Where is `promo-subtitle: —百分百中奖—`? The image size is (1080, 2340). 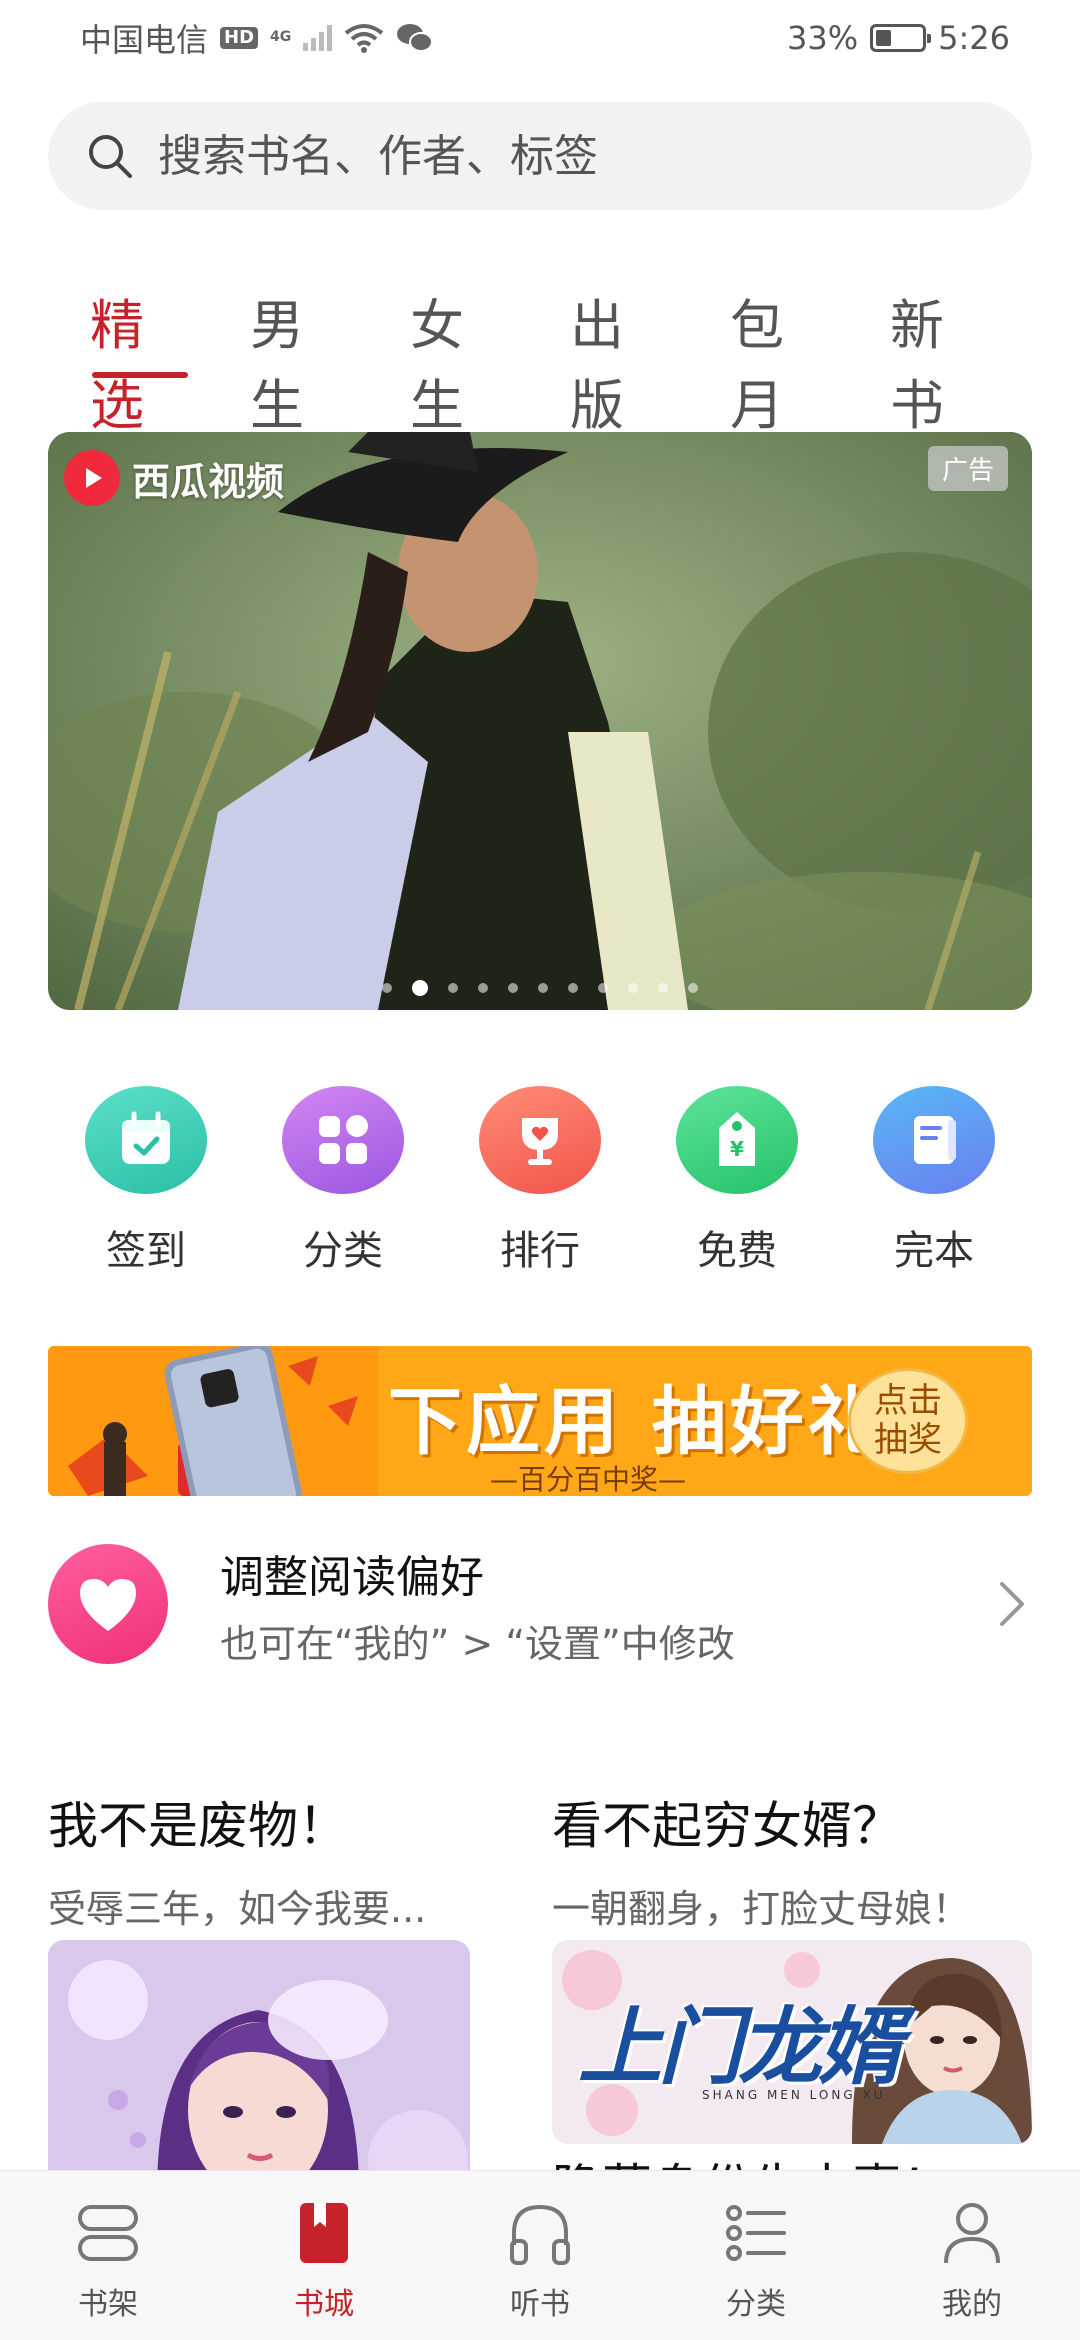
promo-subtitle: —百分百中奖— is located at coordinates (588, 1479).